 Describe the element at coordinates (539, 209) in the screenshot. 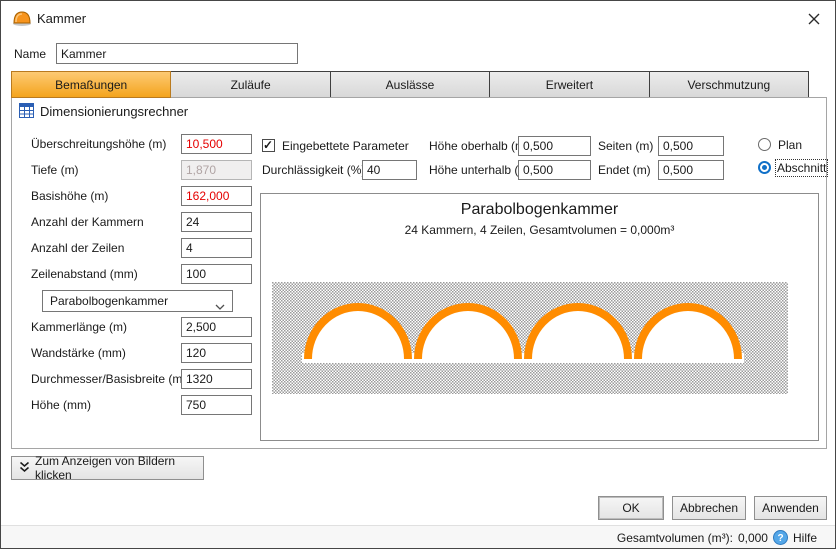

I see `preview-title: Parabolbogenkammer` at that location.